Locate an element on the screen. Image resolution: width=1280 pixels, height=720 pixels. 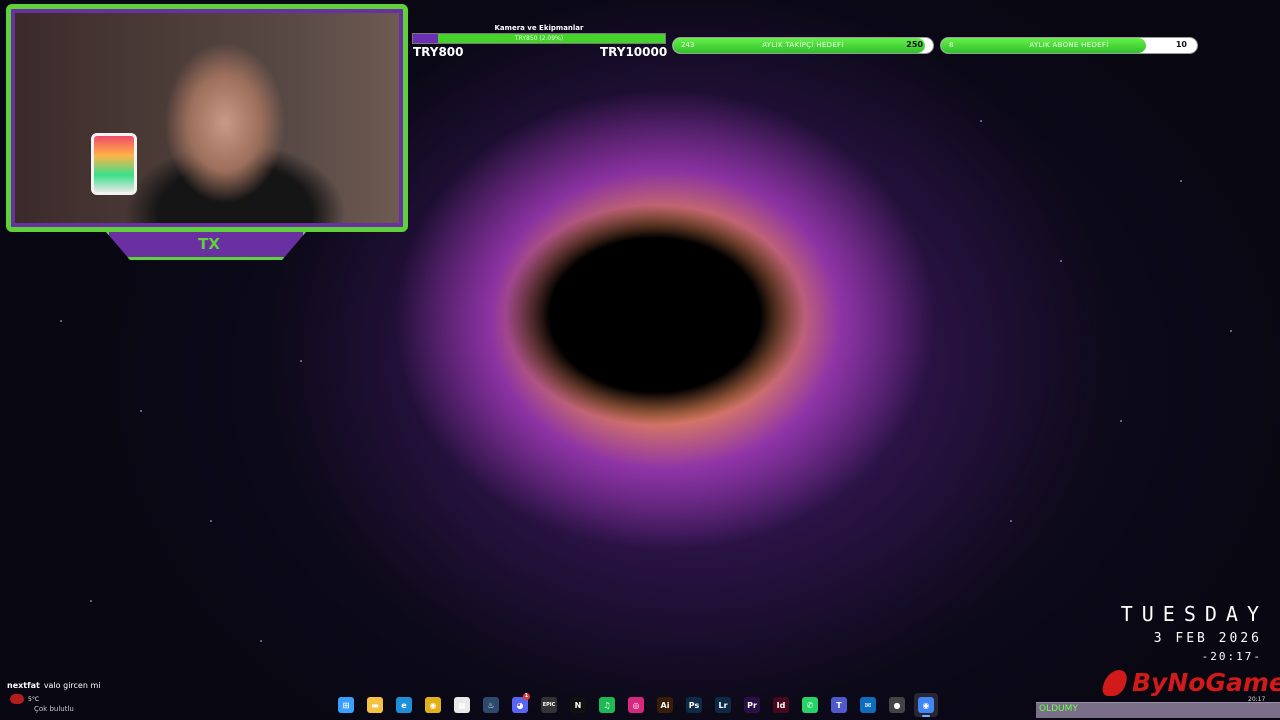
netflix-icon: N is located at coordinates (578, 705).